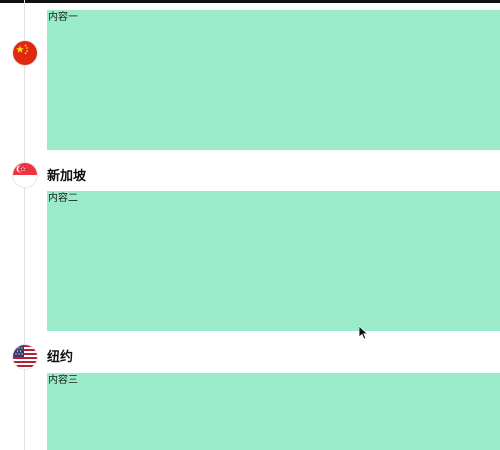  Describe the element at coordinates (63, 198) in the screenshot. I see `content-text: 内容二` at that location.